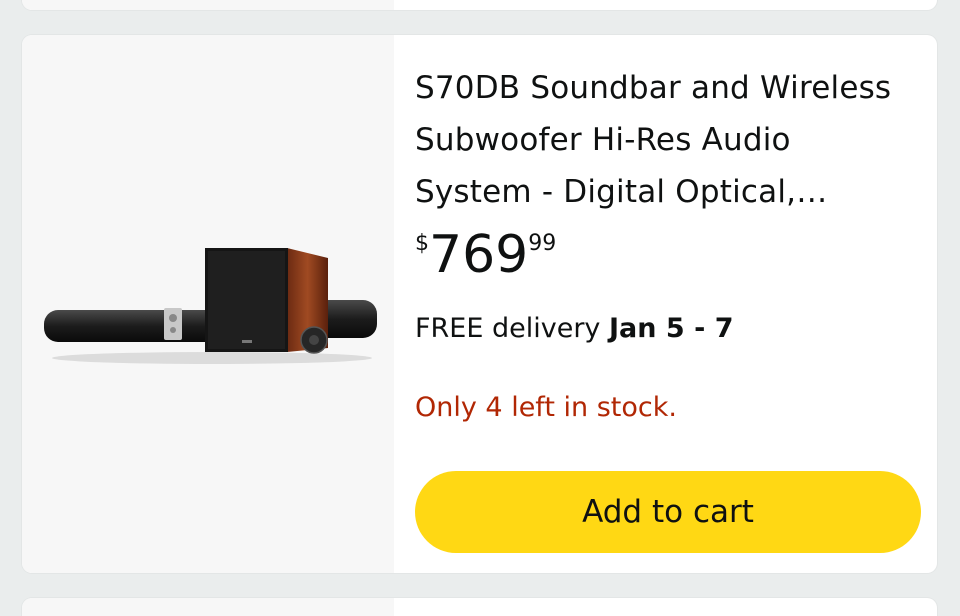 This screenshot has height=616, width=960. Describe the element at coordinates (479, 5) in the screenshot. I see `previous-product-card` at that location.